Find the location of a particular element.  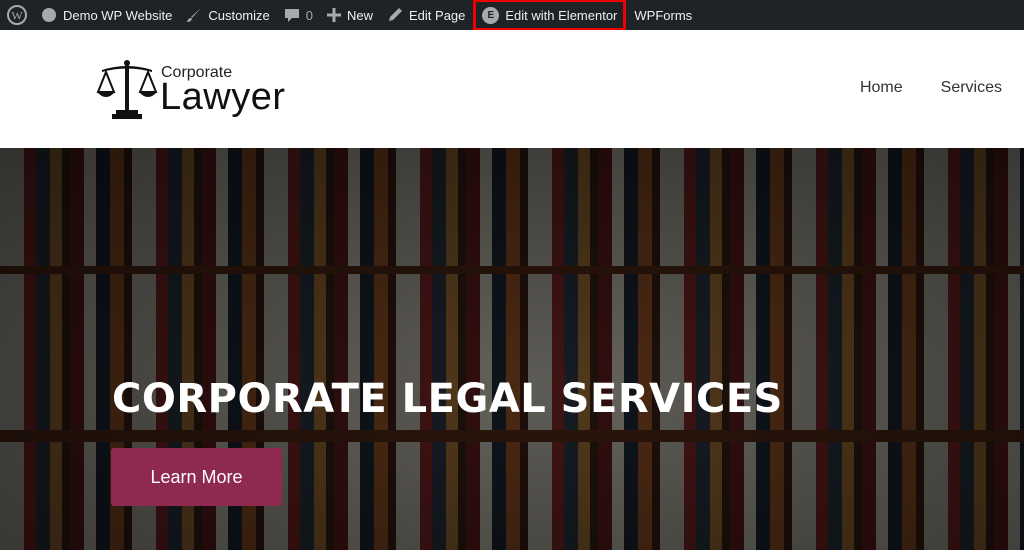

comments-link: 0 is located at coordinates (298, 15).